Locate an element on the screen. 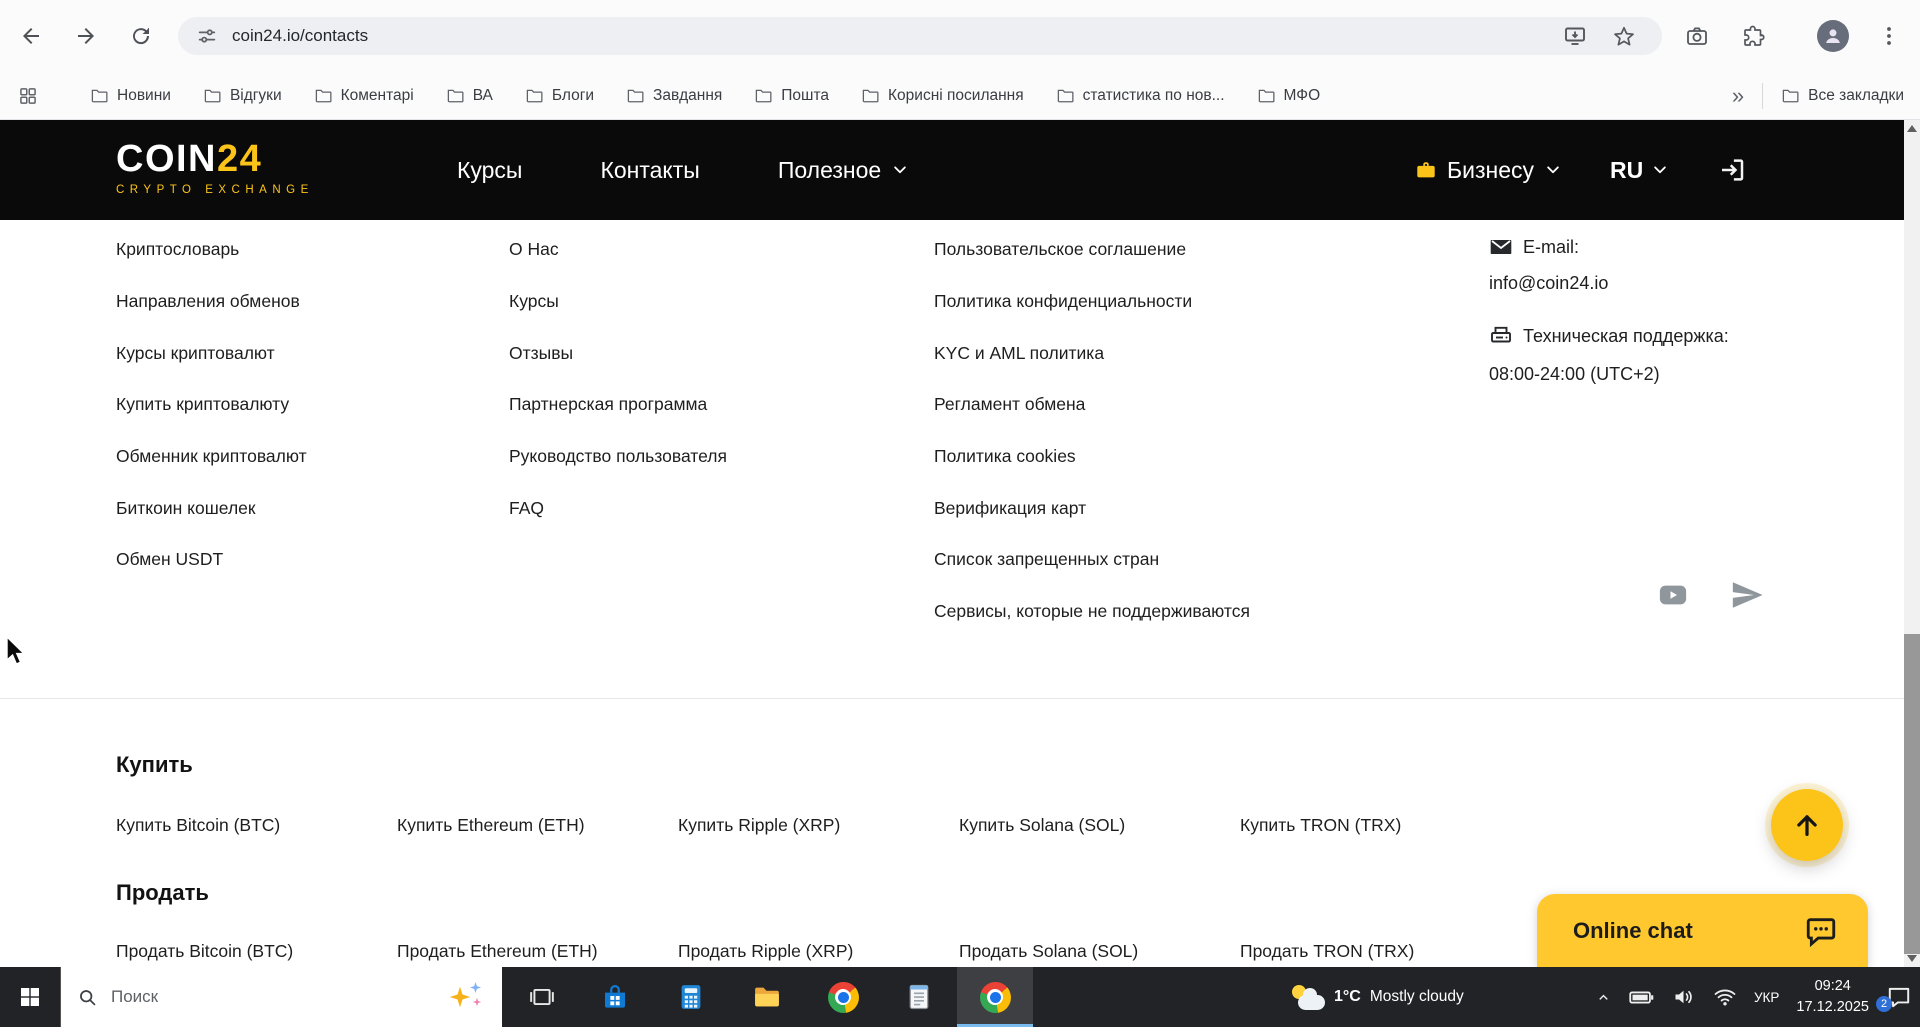 The width and height of the screenshot is (1920, 1027). notification-center: 2 is located at coordinates (1894, 998).